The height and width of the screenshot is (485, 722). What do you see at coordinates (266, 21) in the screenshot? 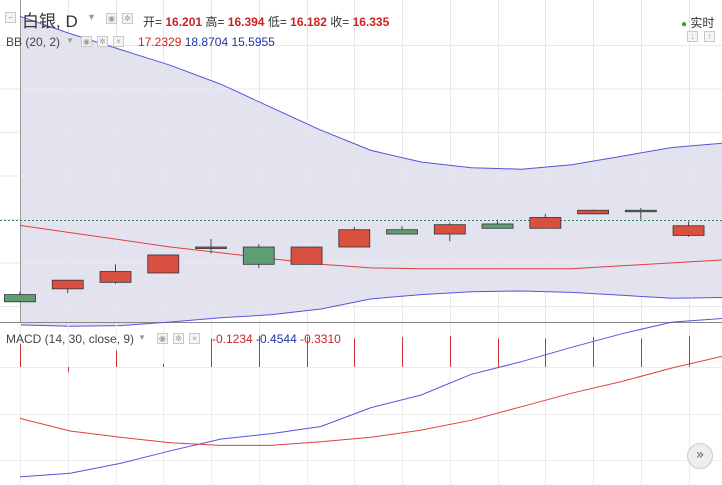
I see `ohlc-readout: 开= 16.201 高= 16.394 低= 16.182 收= 16.335` at bounding box center [266, 21].